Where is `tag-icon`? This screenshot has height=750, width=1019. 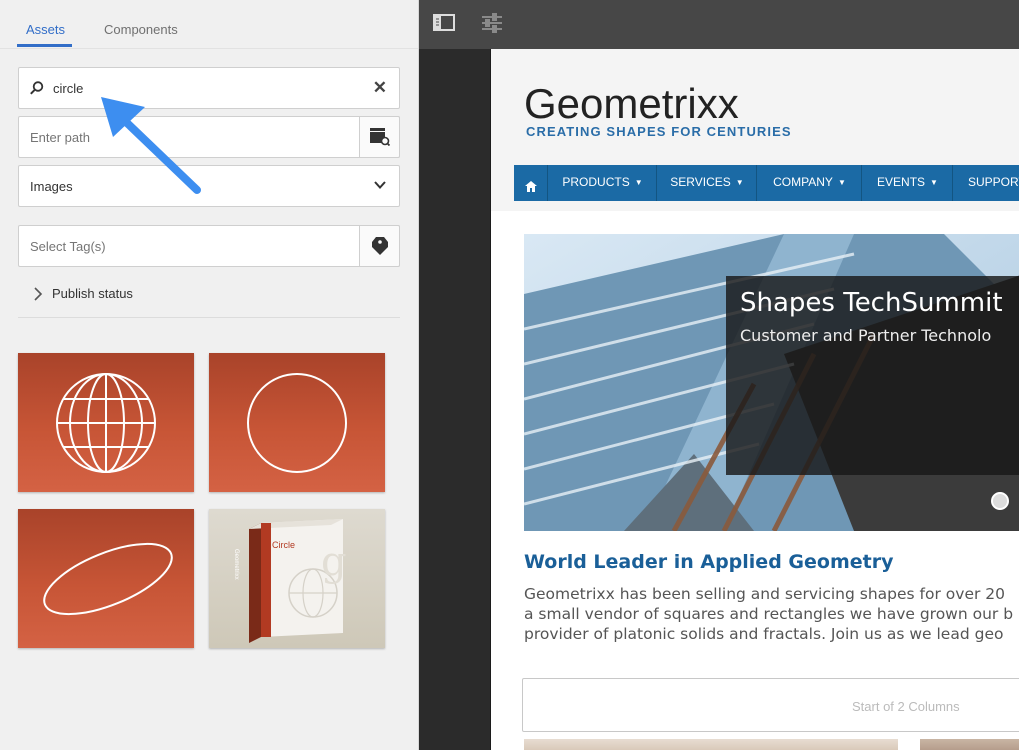 tag-icon is located at coordinates (380, 247).